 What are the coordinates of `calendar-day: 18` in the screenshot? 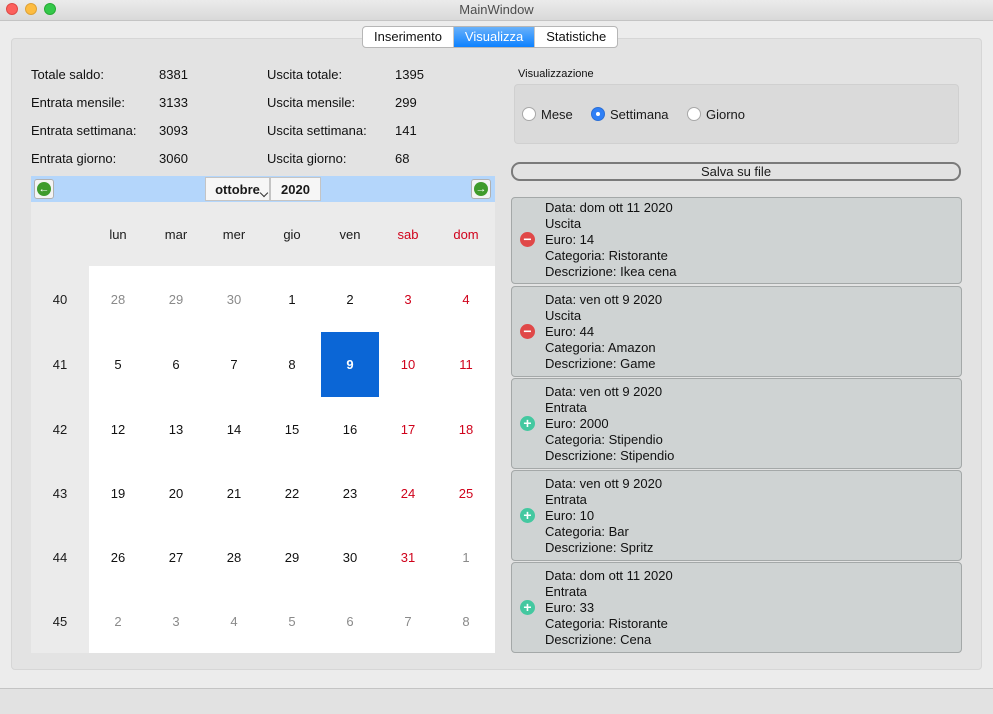 It's located at (466, 429).